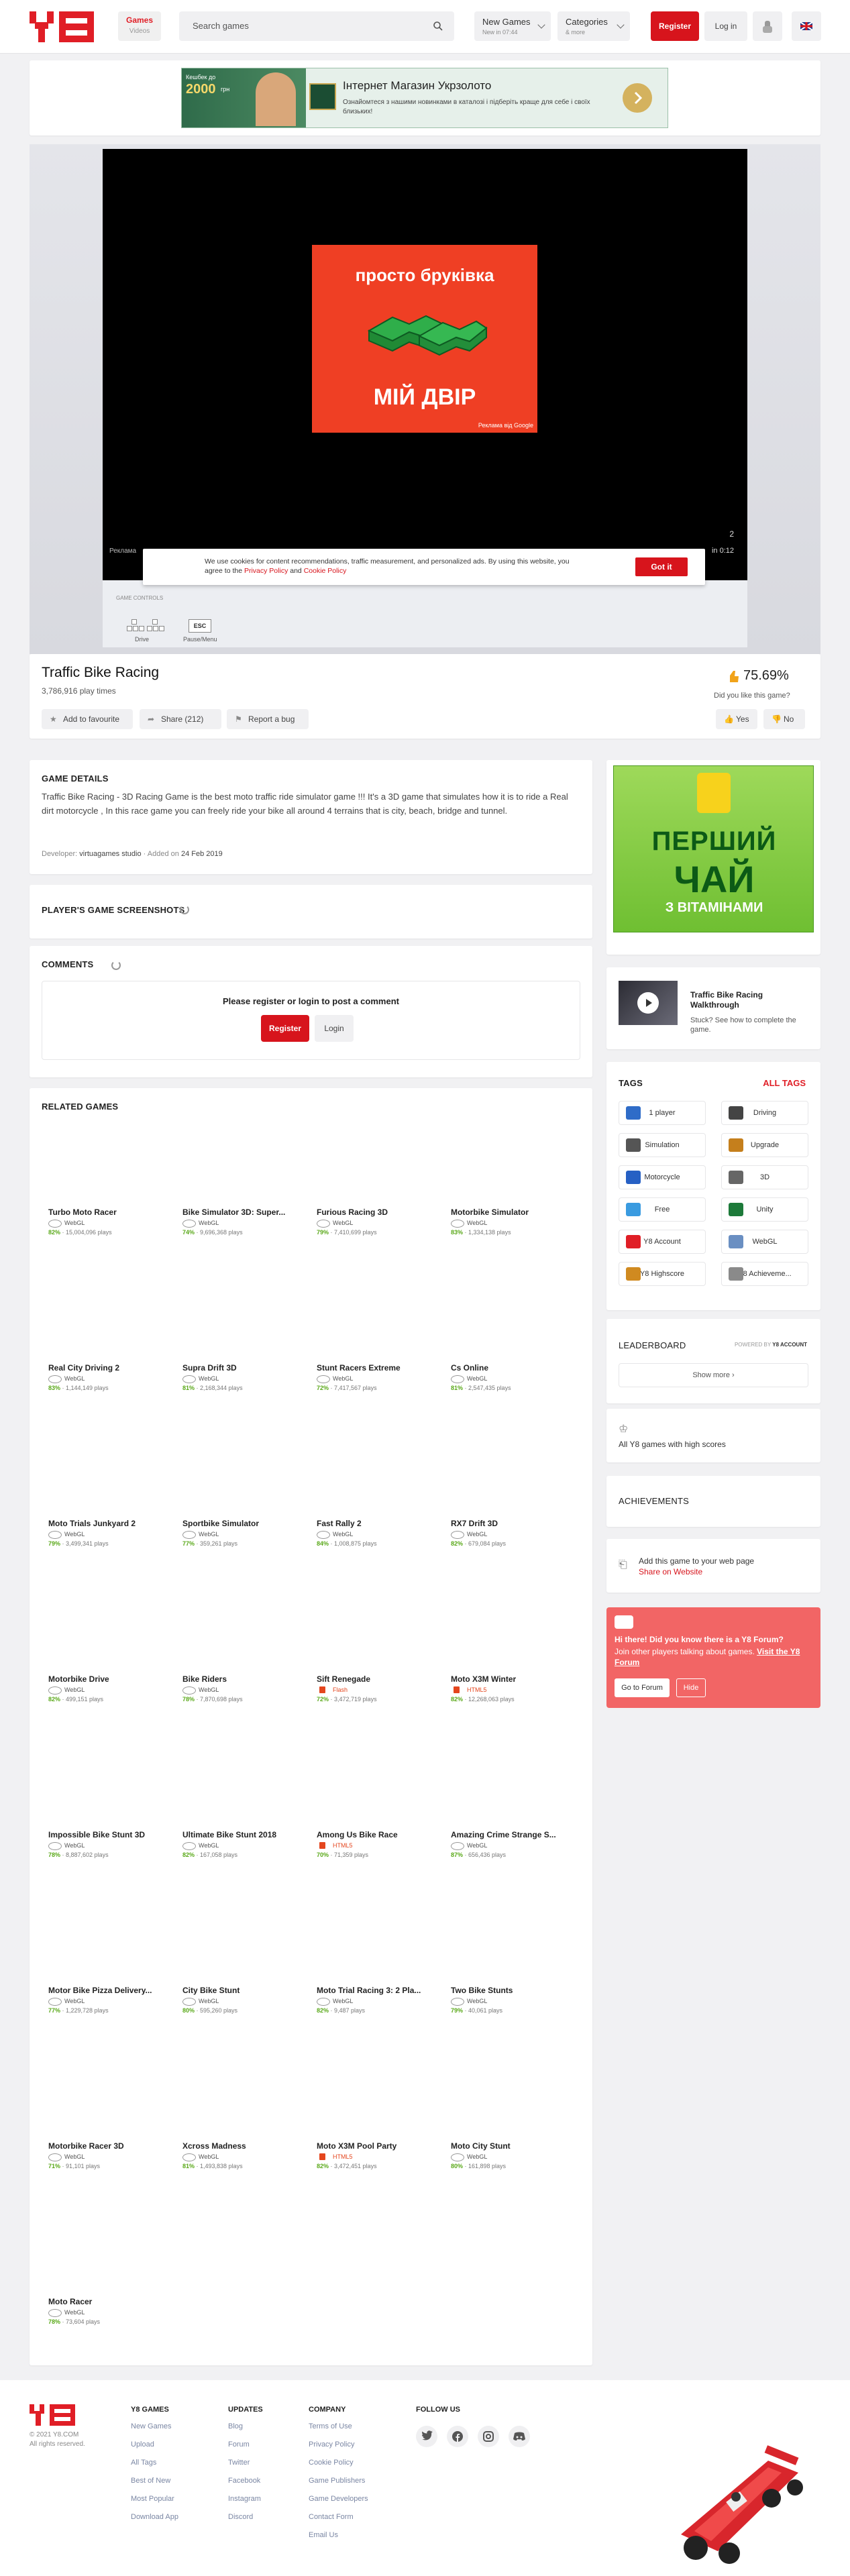 The width and height of the screenshot is (850, 2576). What do you see at coordinates (662, 1145) in the screenshot?
I see `tag-item: Simulation` at bounding box center [662, 1145].